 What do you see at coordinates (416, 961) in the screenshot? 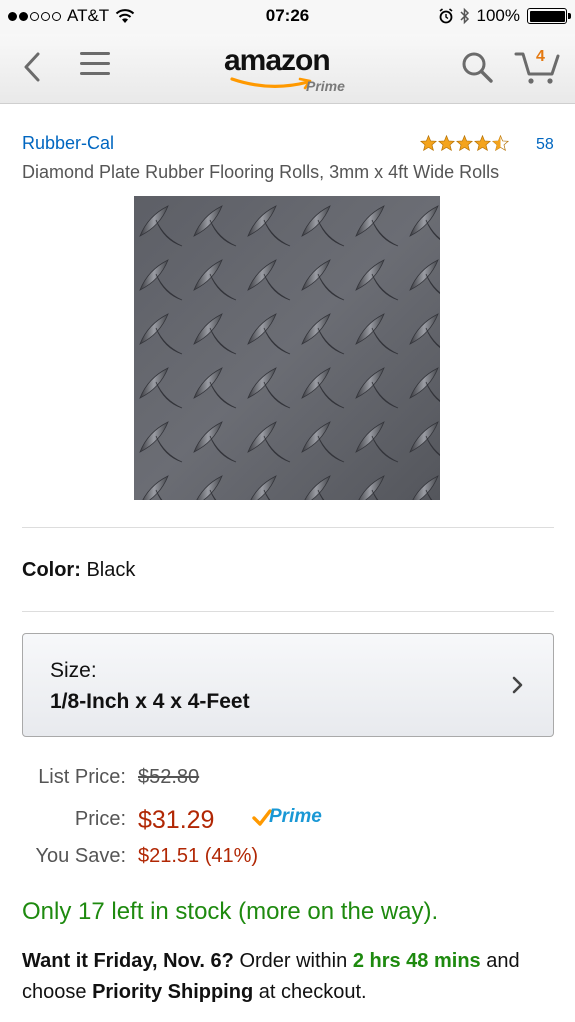
I see `countdown-time: 2 hrs 48 mins` at bounding box center [416, 961].